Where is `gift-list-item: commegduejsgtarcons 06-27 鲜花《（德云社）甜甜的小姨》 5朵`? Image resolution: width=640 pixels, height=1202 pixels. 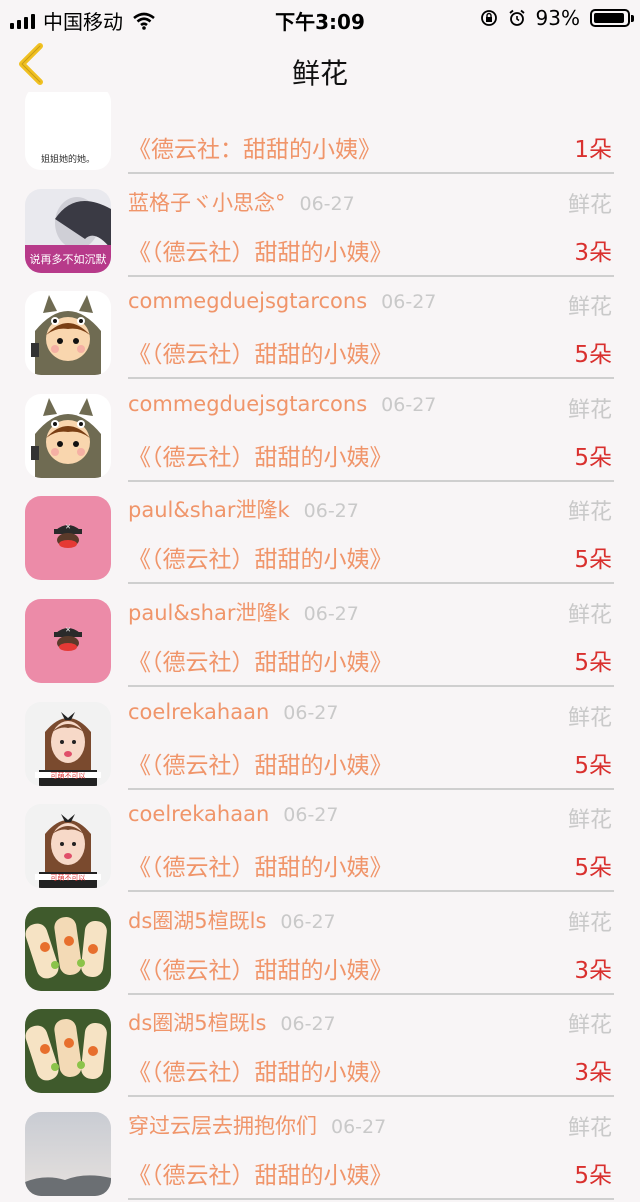
gift-list-item: commegduejsgtarcons 06-27 鲜花《（德云社）甜甜的小姨》 5朵 is located at coordinates (320, 433).